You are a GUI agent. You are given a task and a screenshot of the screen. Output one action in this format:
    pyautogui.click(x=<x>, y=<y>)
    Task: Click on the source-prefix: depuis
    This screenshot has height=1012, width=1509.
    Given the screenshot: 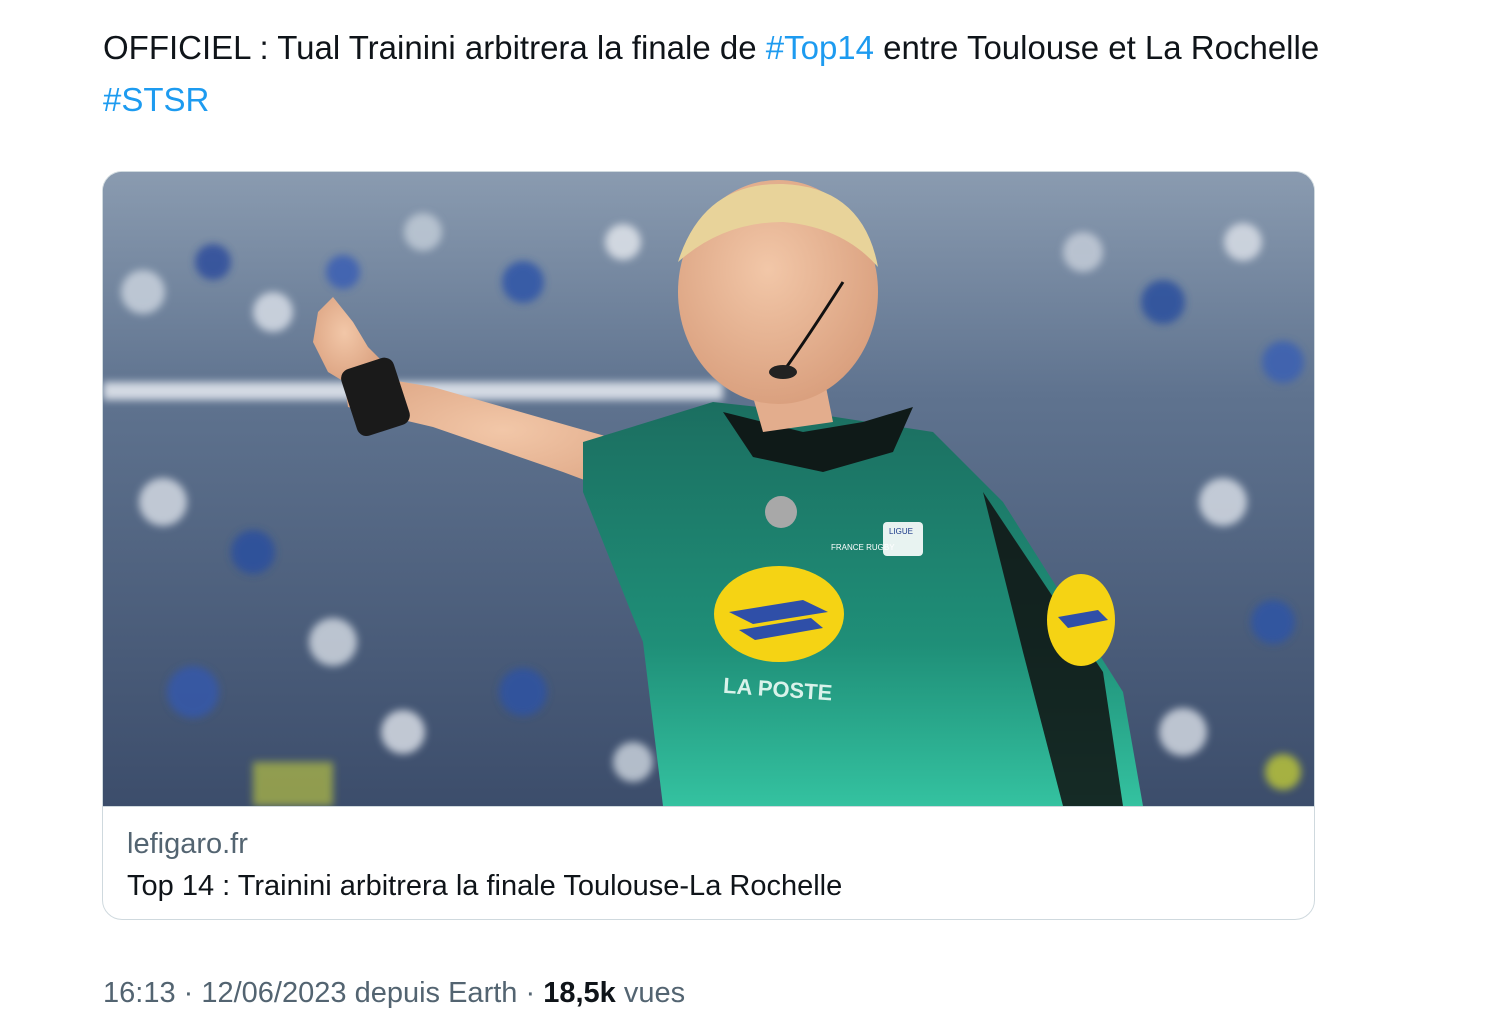 What is the action you would take?
    pyautogui.click(x=397, y=993)
    